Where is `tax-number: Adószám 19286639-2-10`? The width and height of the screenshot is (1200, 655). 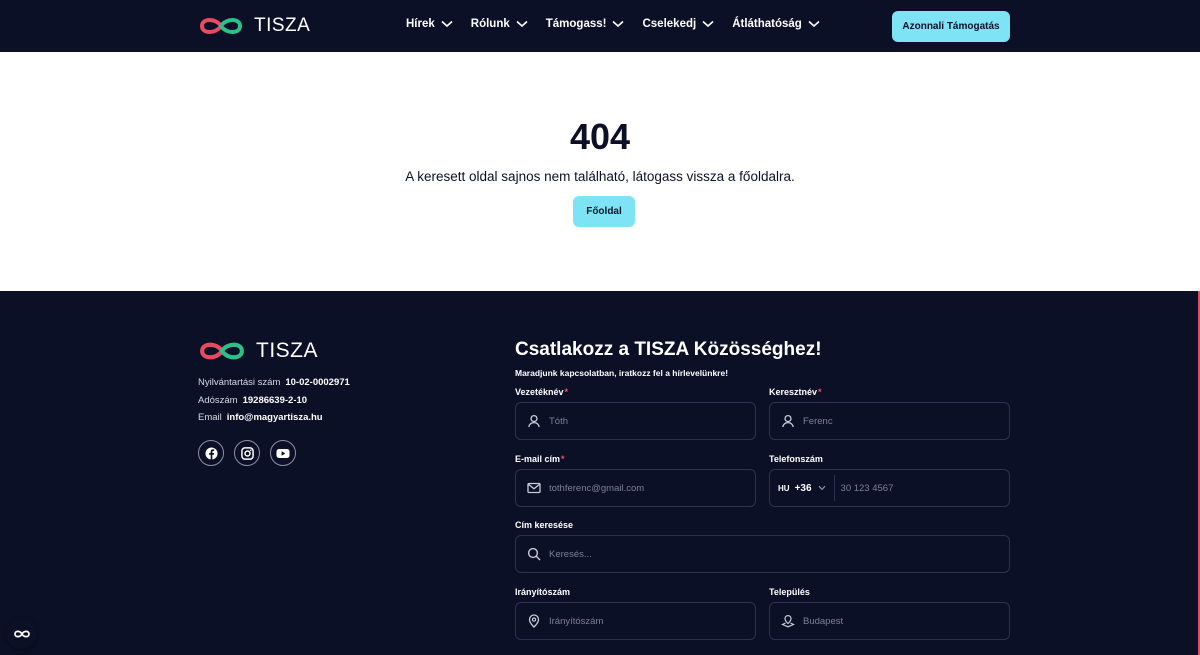 tax-number: Adószám 19286639-2-10 is located at coordinates (252, 400).